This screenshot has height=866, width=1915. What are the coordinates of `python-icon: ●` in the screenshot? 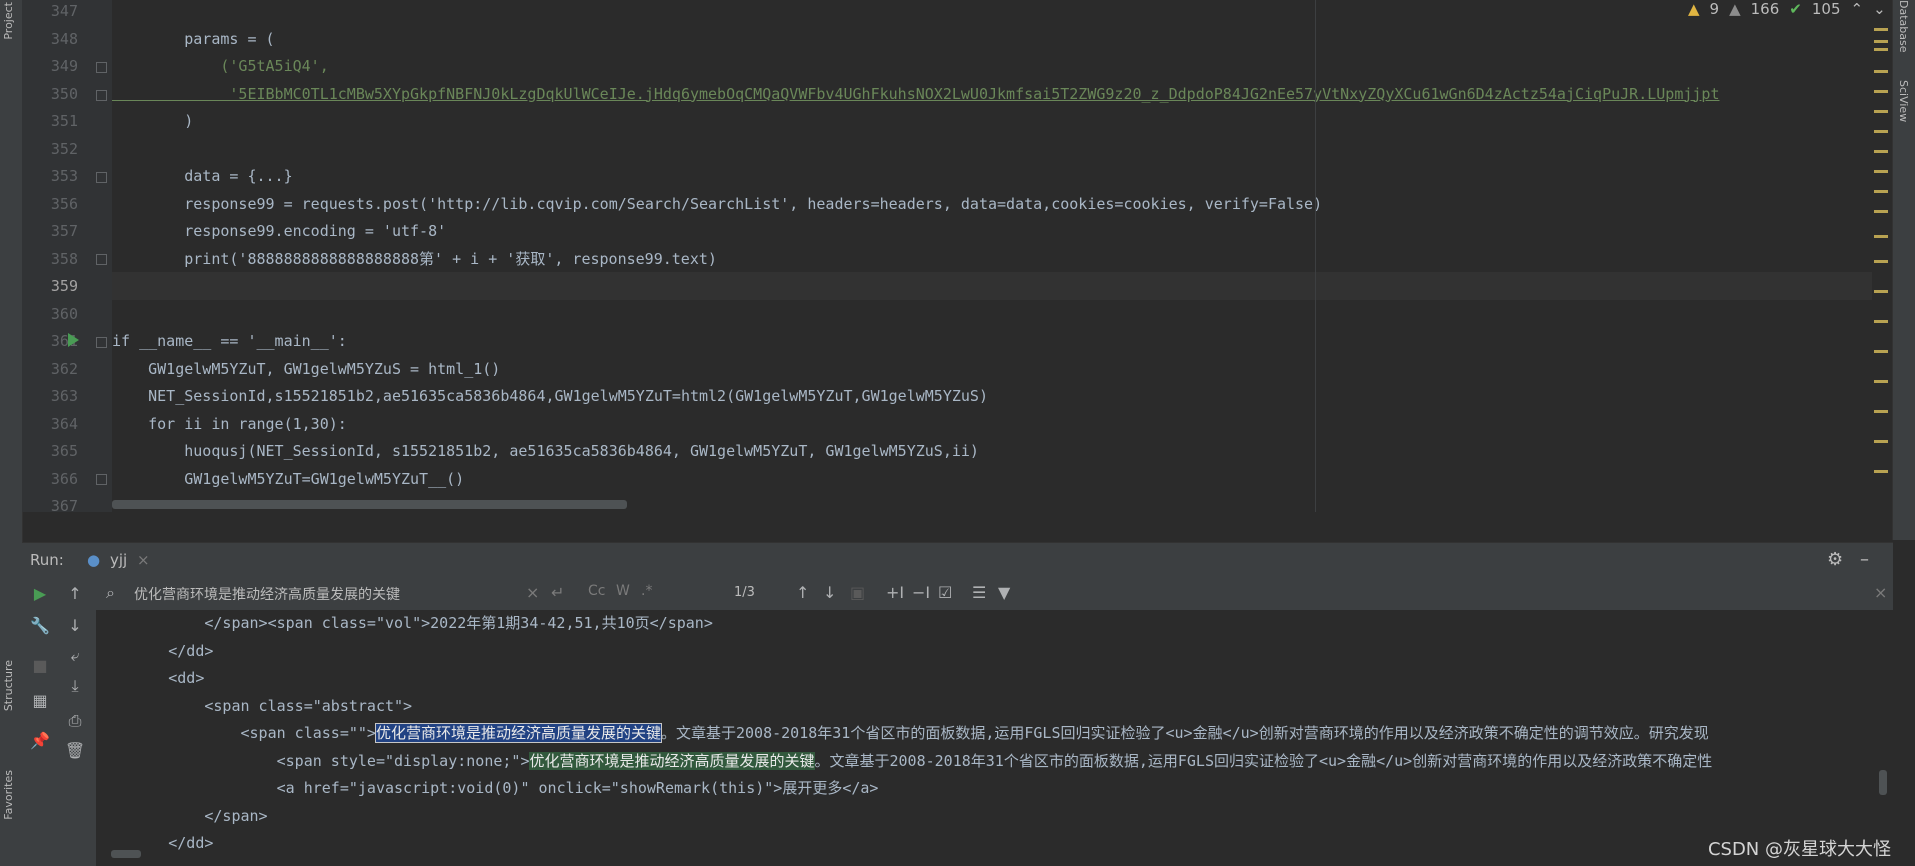 It's located at (94, 560).